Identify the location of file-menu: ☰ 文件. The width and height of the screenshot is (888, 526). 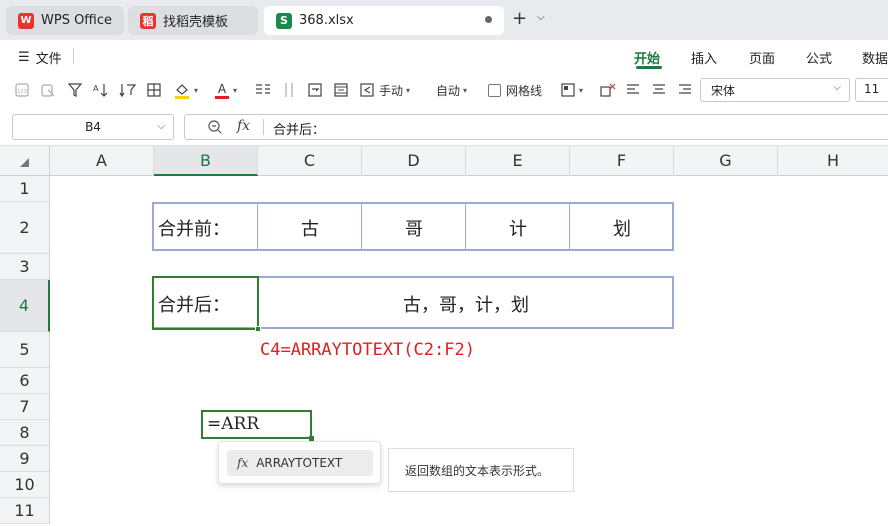
(40, 57).